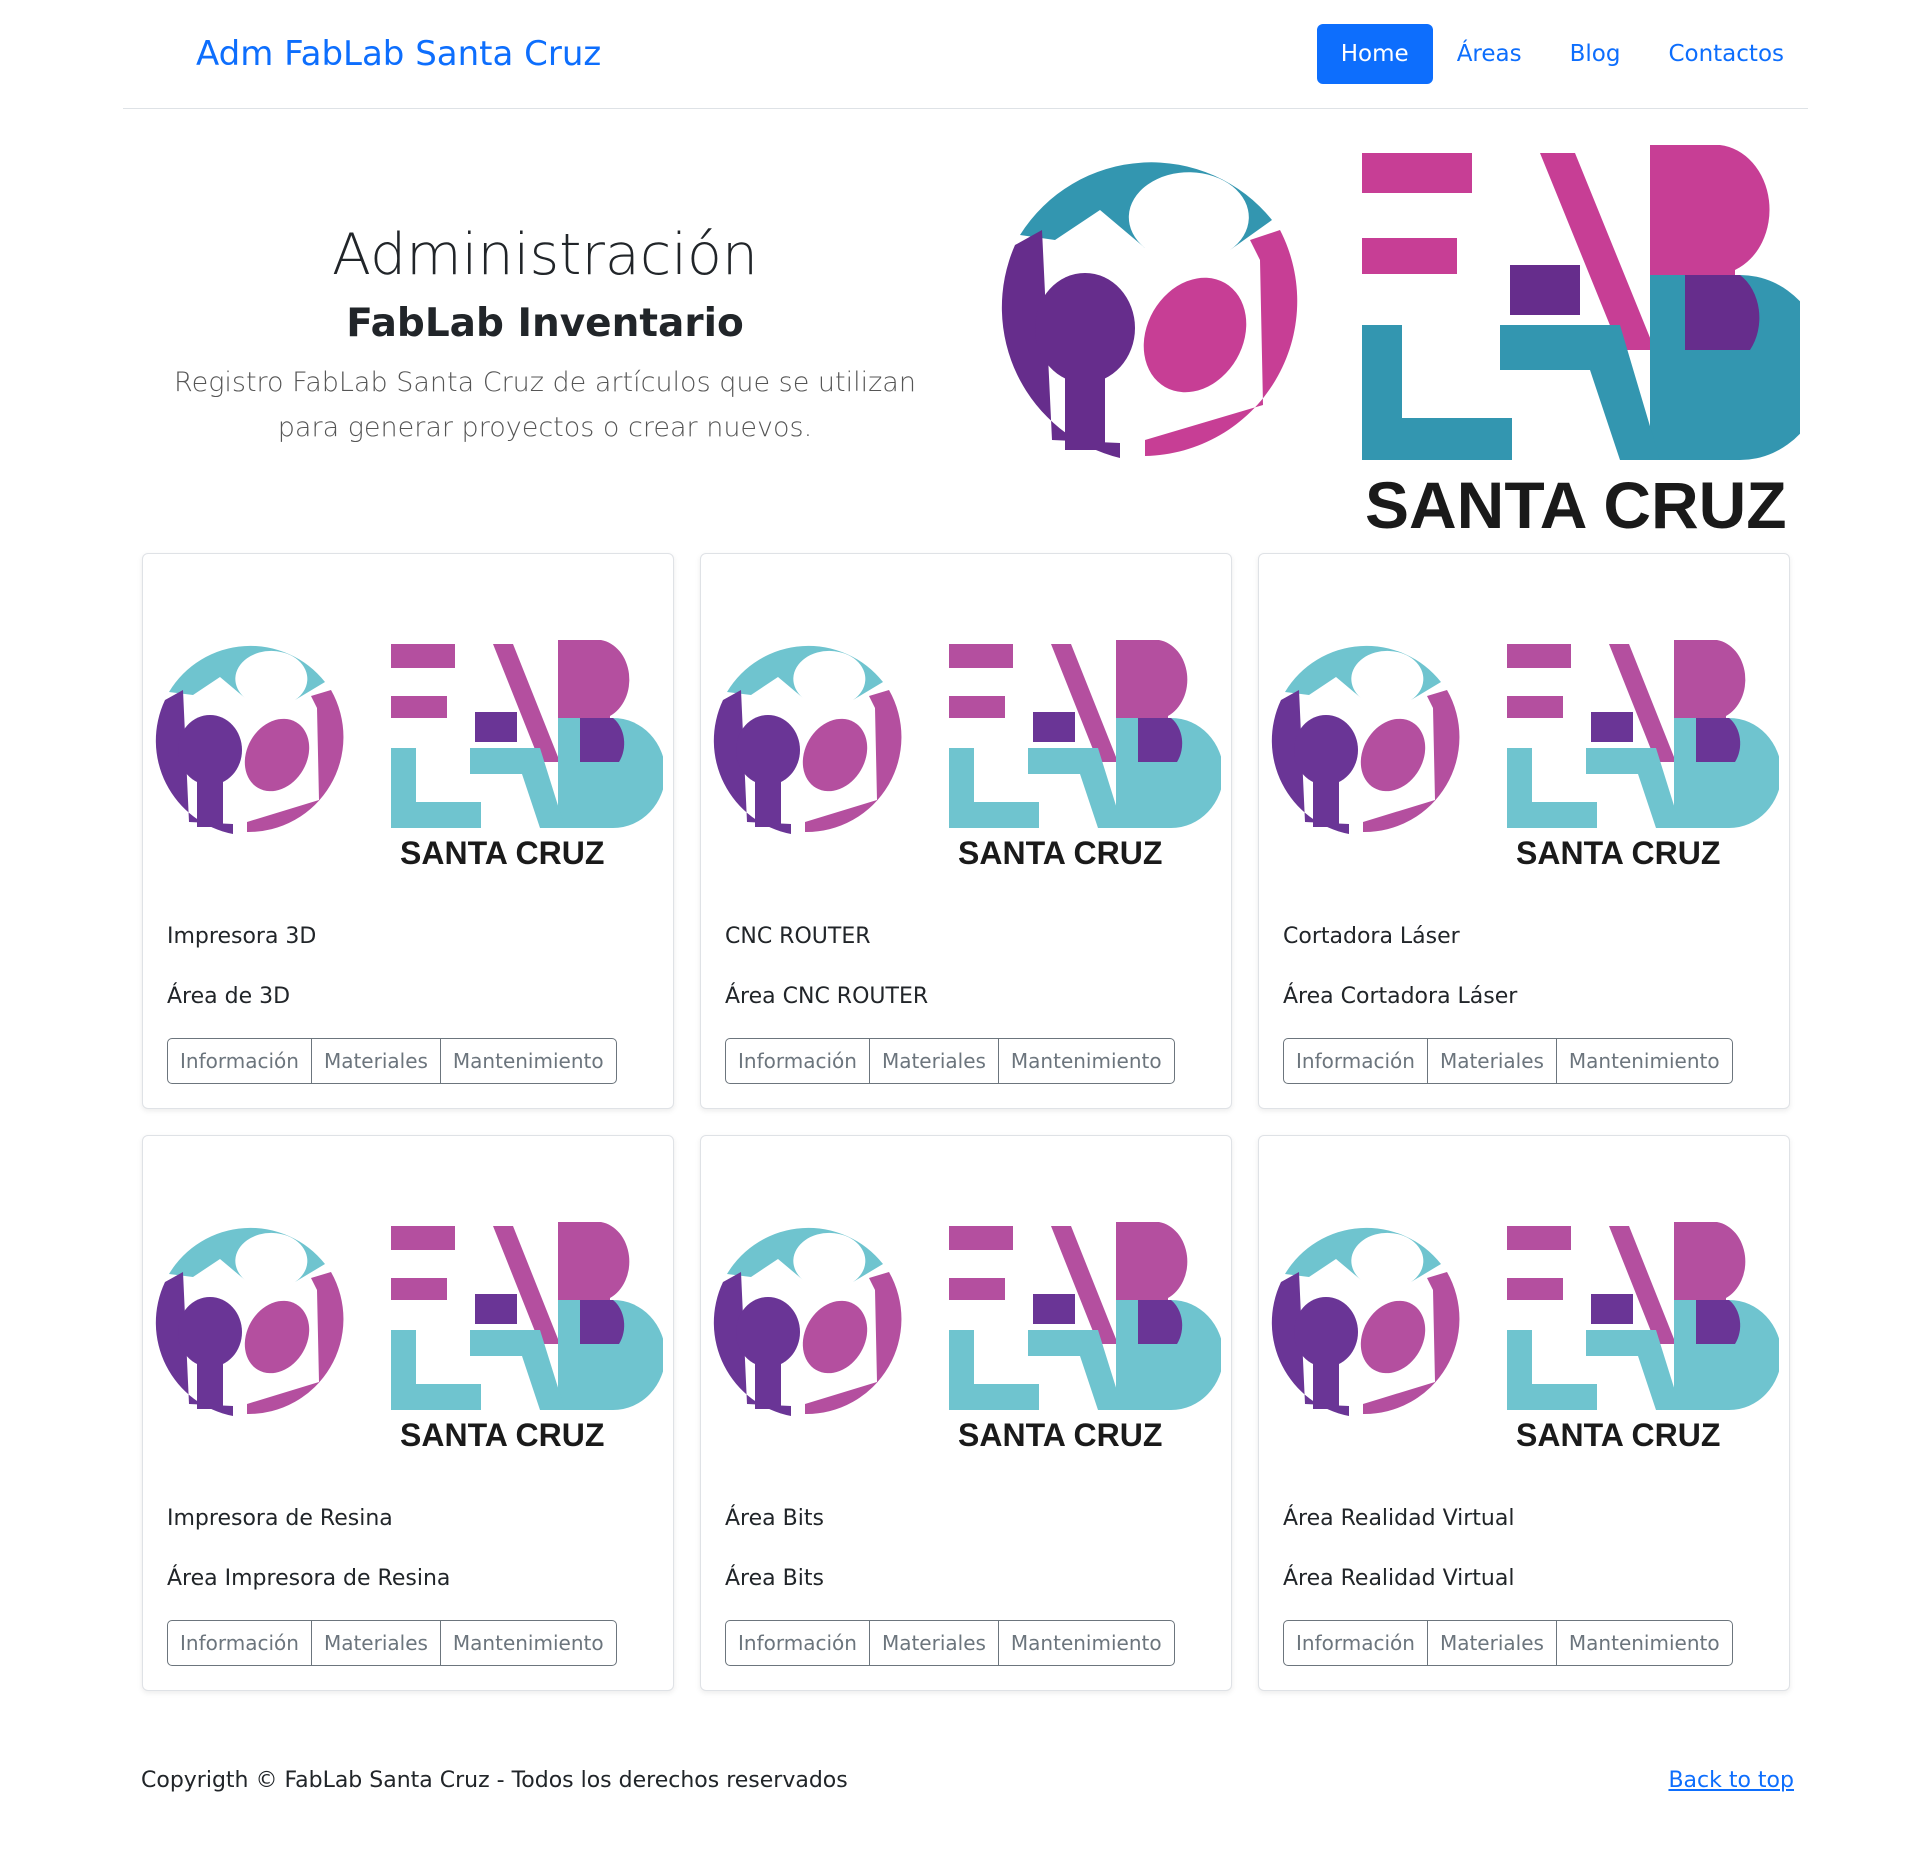  Describe the element at coordinates (774, 1518) in the screenshot. I see `card-title: Área Bits` at that location.